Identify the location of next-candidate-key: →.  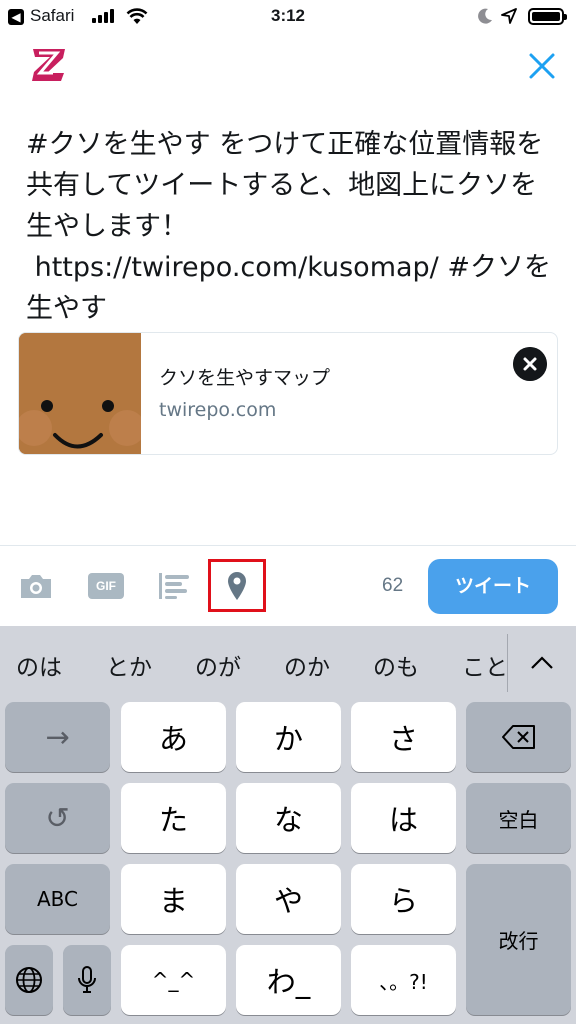
(57, 737).